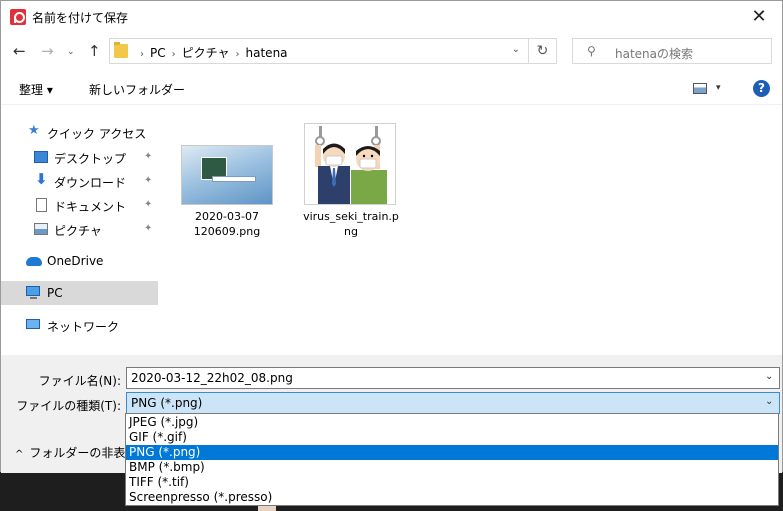  What do you see at coordinates (71, 52) in the screenshot?
I see `recent-locations-chevron-icon: ⌄` at bounding box center [71, 52].